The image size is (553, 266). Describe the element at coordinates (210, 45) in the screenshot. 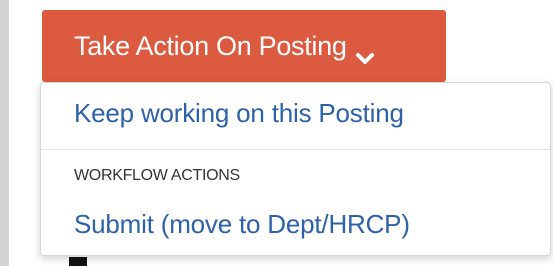

I see `take-action-label: Take Action On Posting` at that location.